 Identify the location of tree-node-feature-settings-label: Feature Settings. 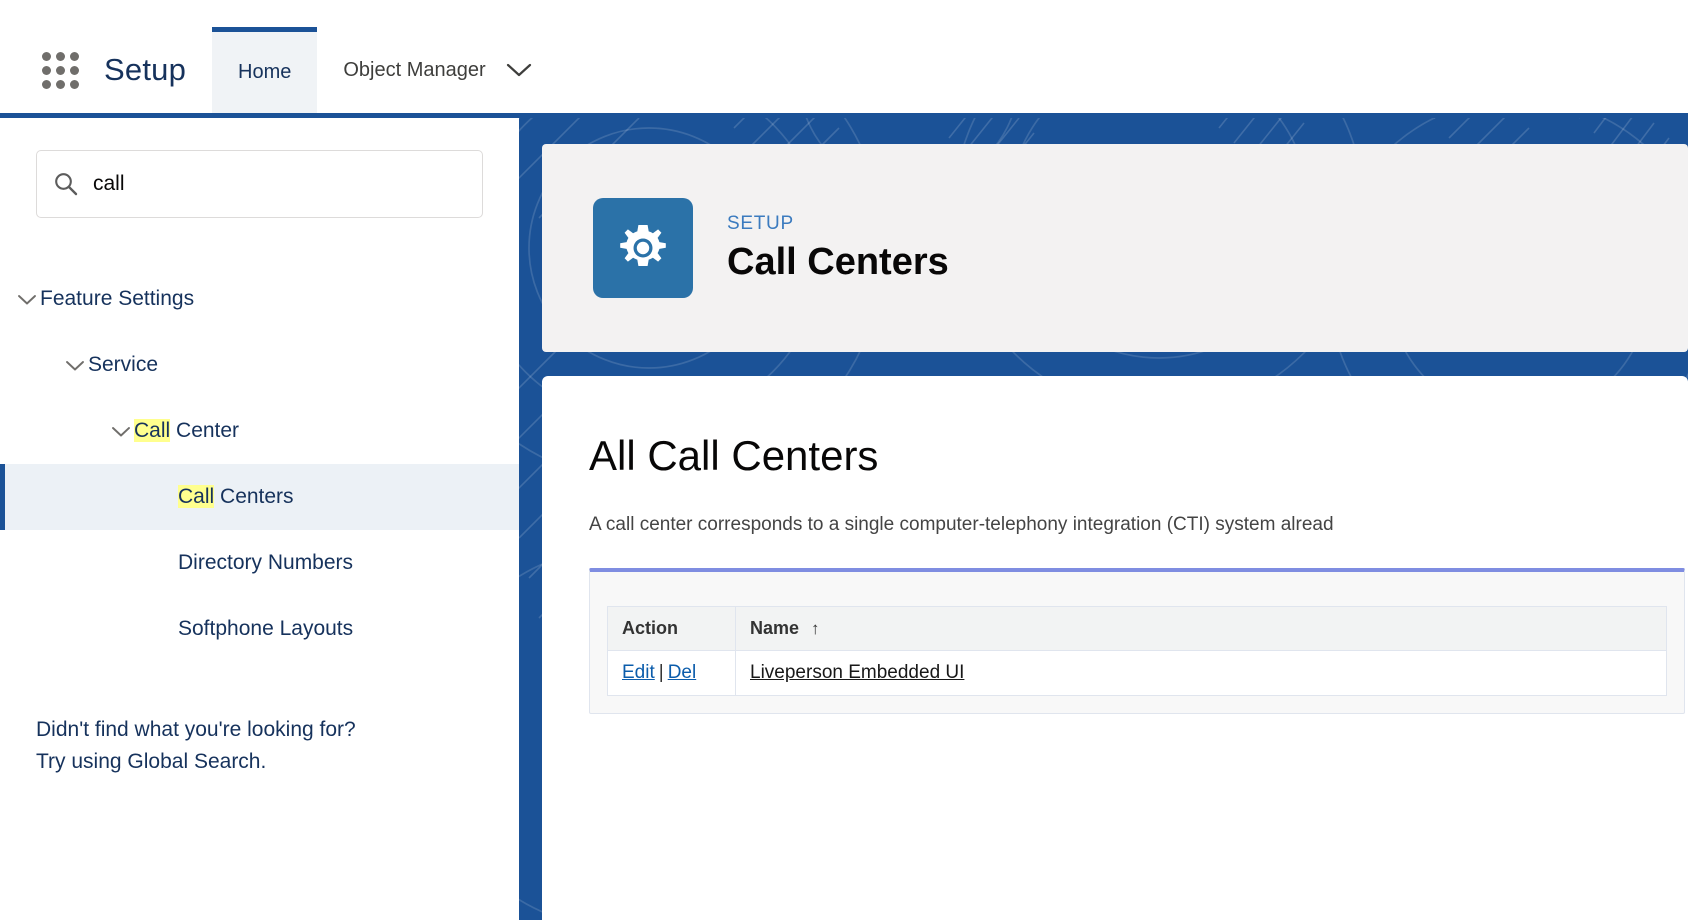
(117, 298).